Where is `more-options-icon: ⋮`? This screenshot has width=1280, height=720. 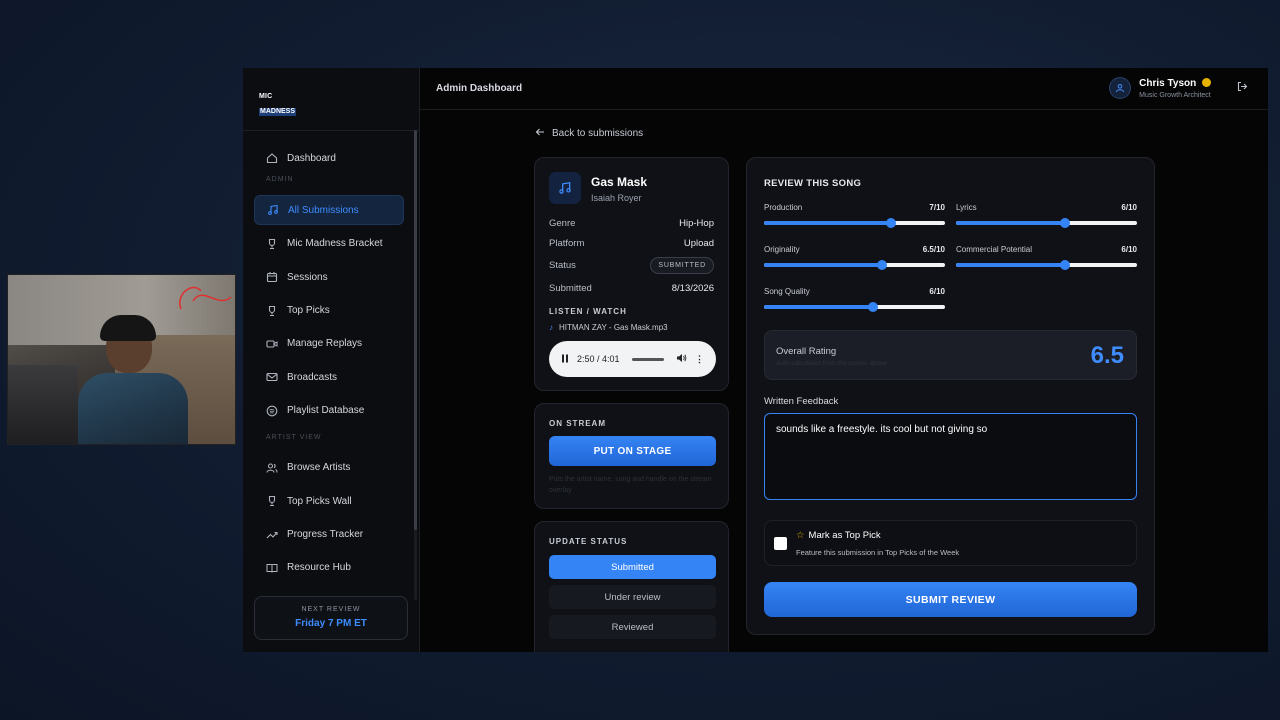 more-options-icon: ⋮ is located at coordinates (699, 359).